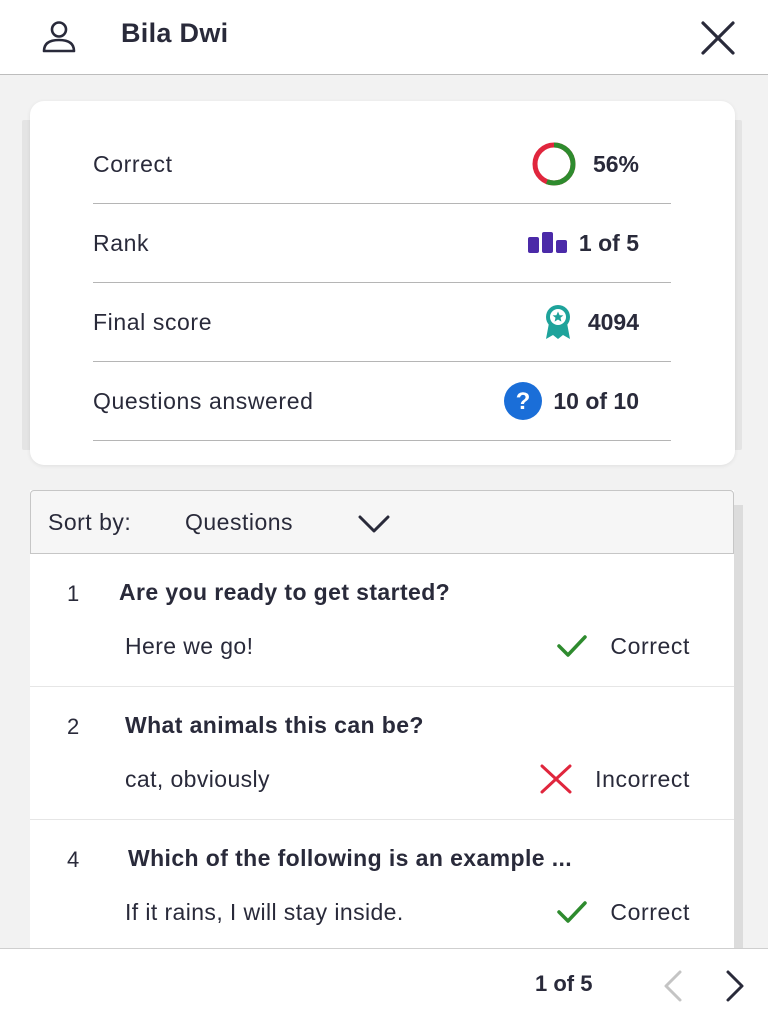  What do you see at coordinates (608, 242) in the screenshot?
I see `stat-value-rank: 1 of 5` at bounding box center [608, 242].